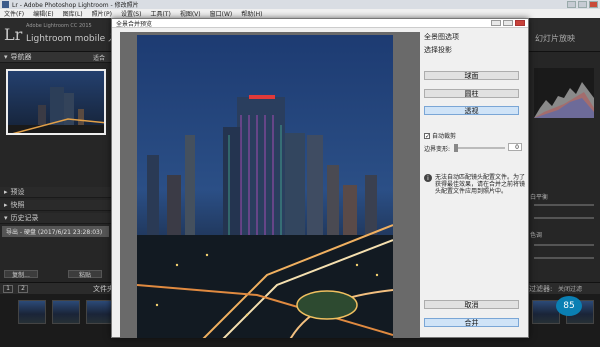 Image resolution: width=600 pixels, height=347 pixels. I want to click on histogram, so click(564, 93).